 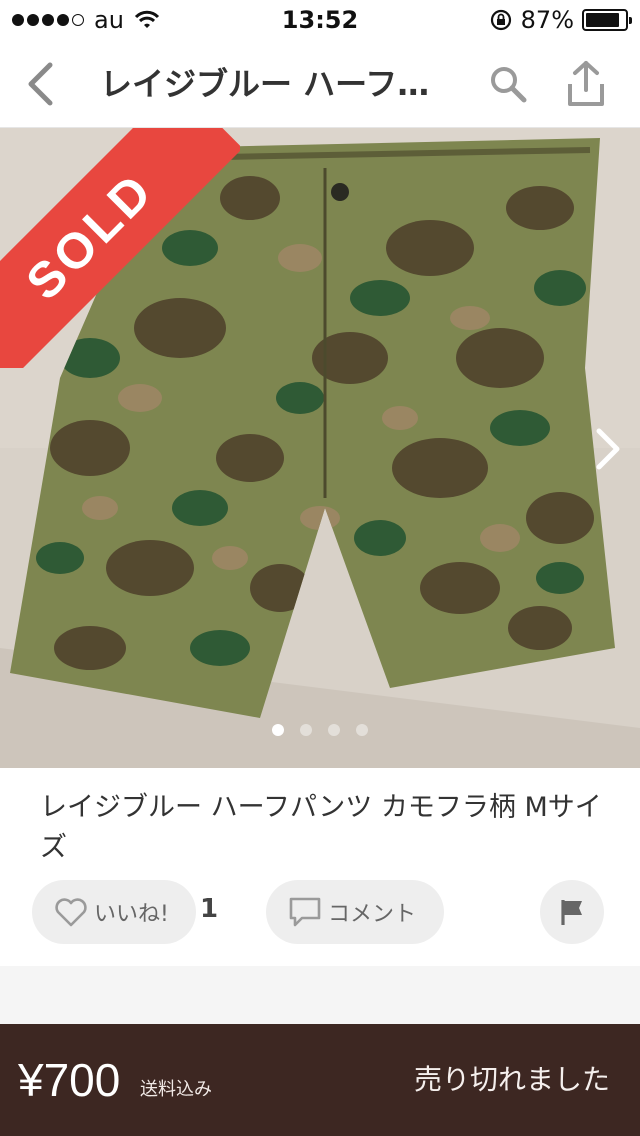 What do you see at coordinates (320, 730) in the screenshot?
I see `photo-page-indicator` at bounding box center [320, 730].